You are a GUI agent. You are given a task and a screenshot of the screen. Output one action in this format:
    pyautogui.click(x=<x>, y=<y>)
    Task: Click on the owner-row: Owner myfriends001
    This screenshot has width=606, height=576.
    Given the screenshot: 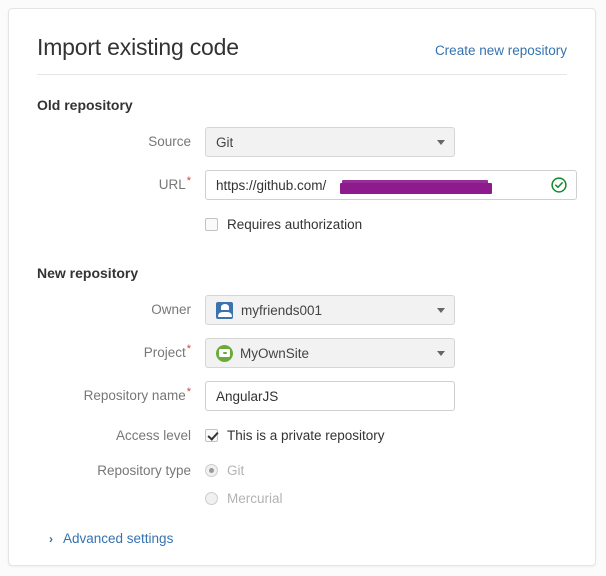 What is the action you would take?
    pyautogui.click(x=302, y=310)
    